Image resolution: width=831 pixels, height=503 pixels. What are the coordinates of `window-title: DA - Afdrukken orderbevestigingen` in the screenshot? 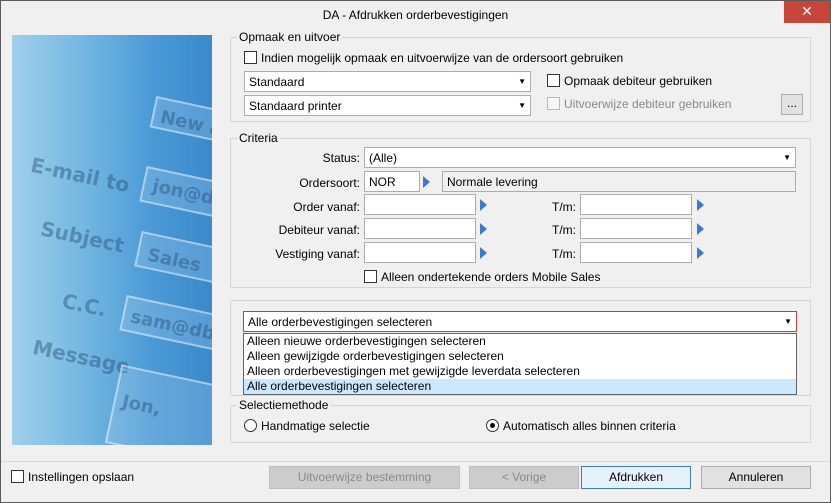 It's located at (415, 15).